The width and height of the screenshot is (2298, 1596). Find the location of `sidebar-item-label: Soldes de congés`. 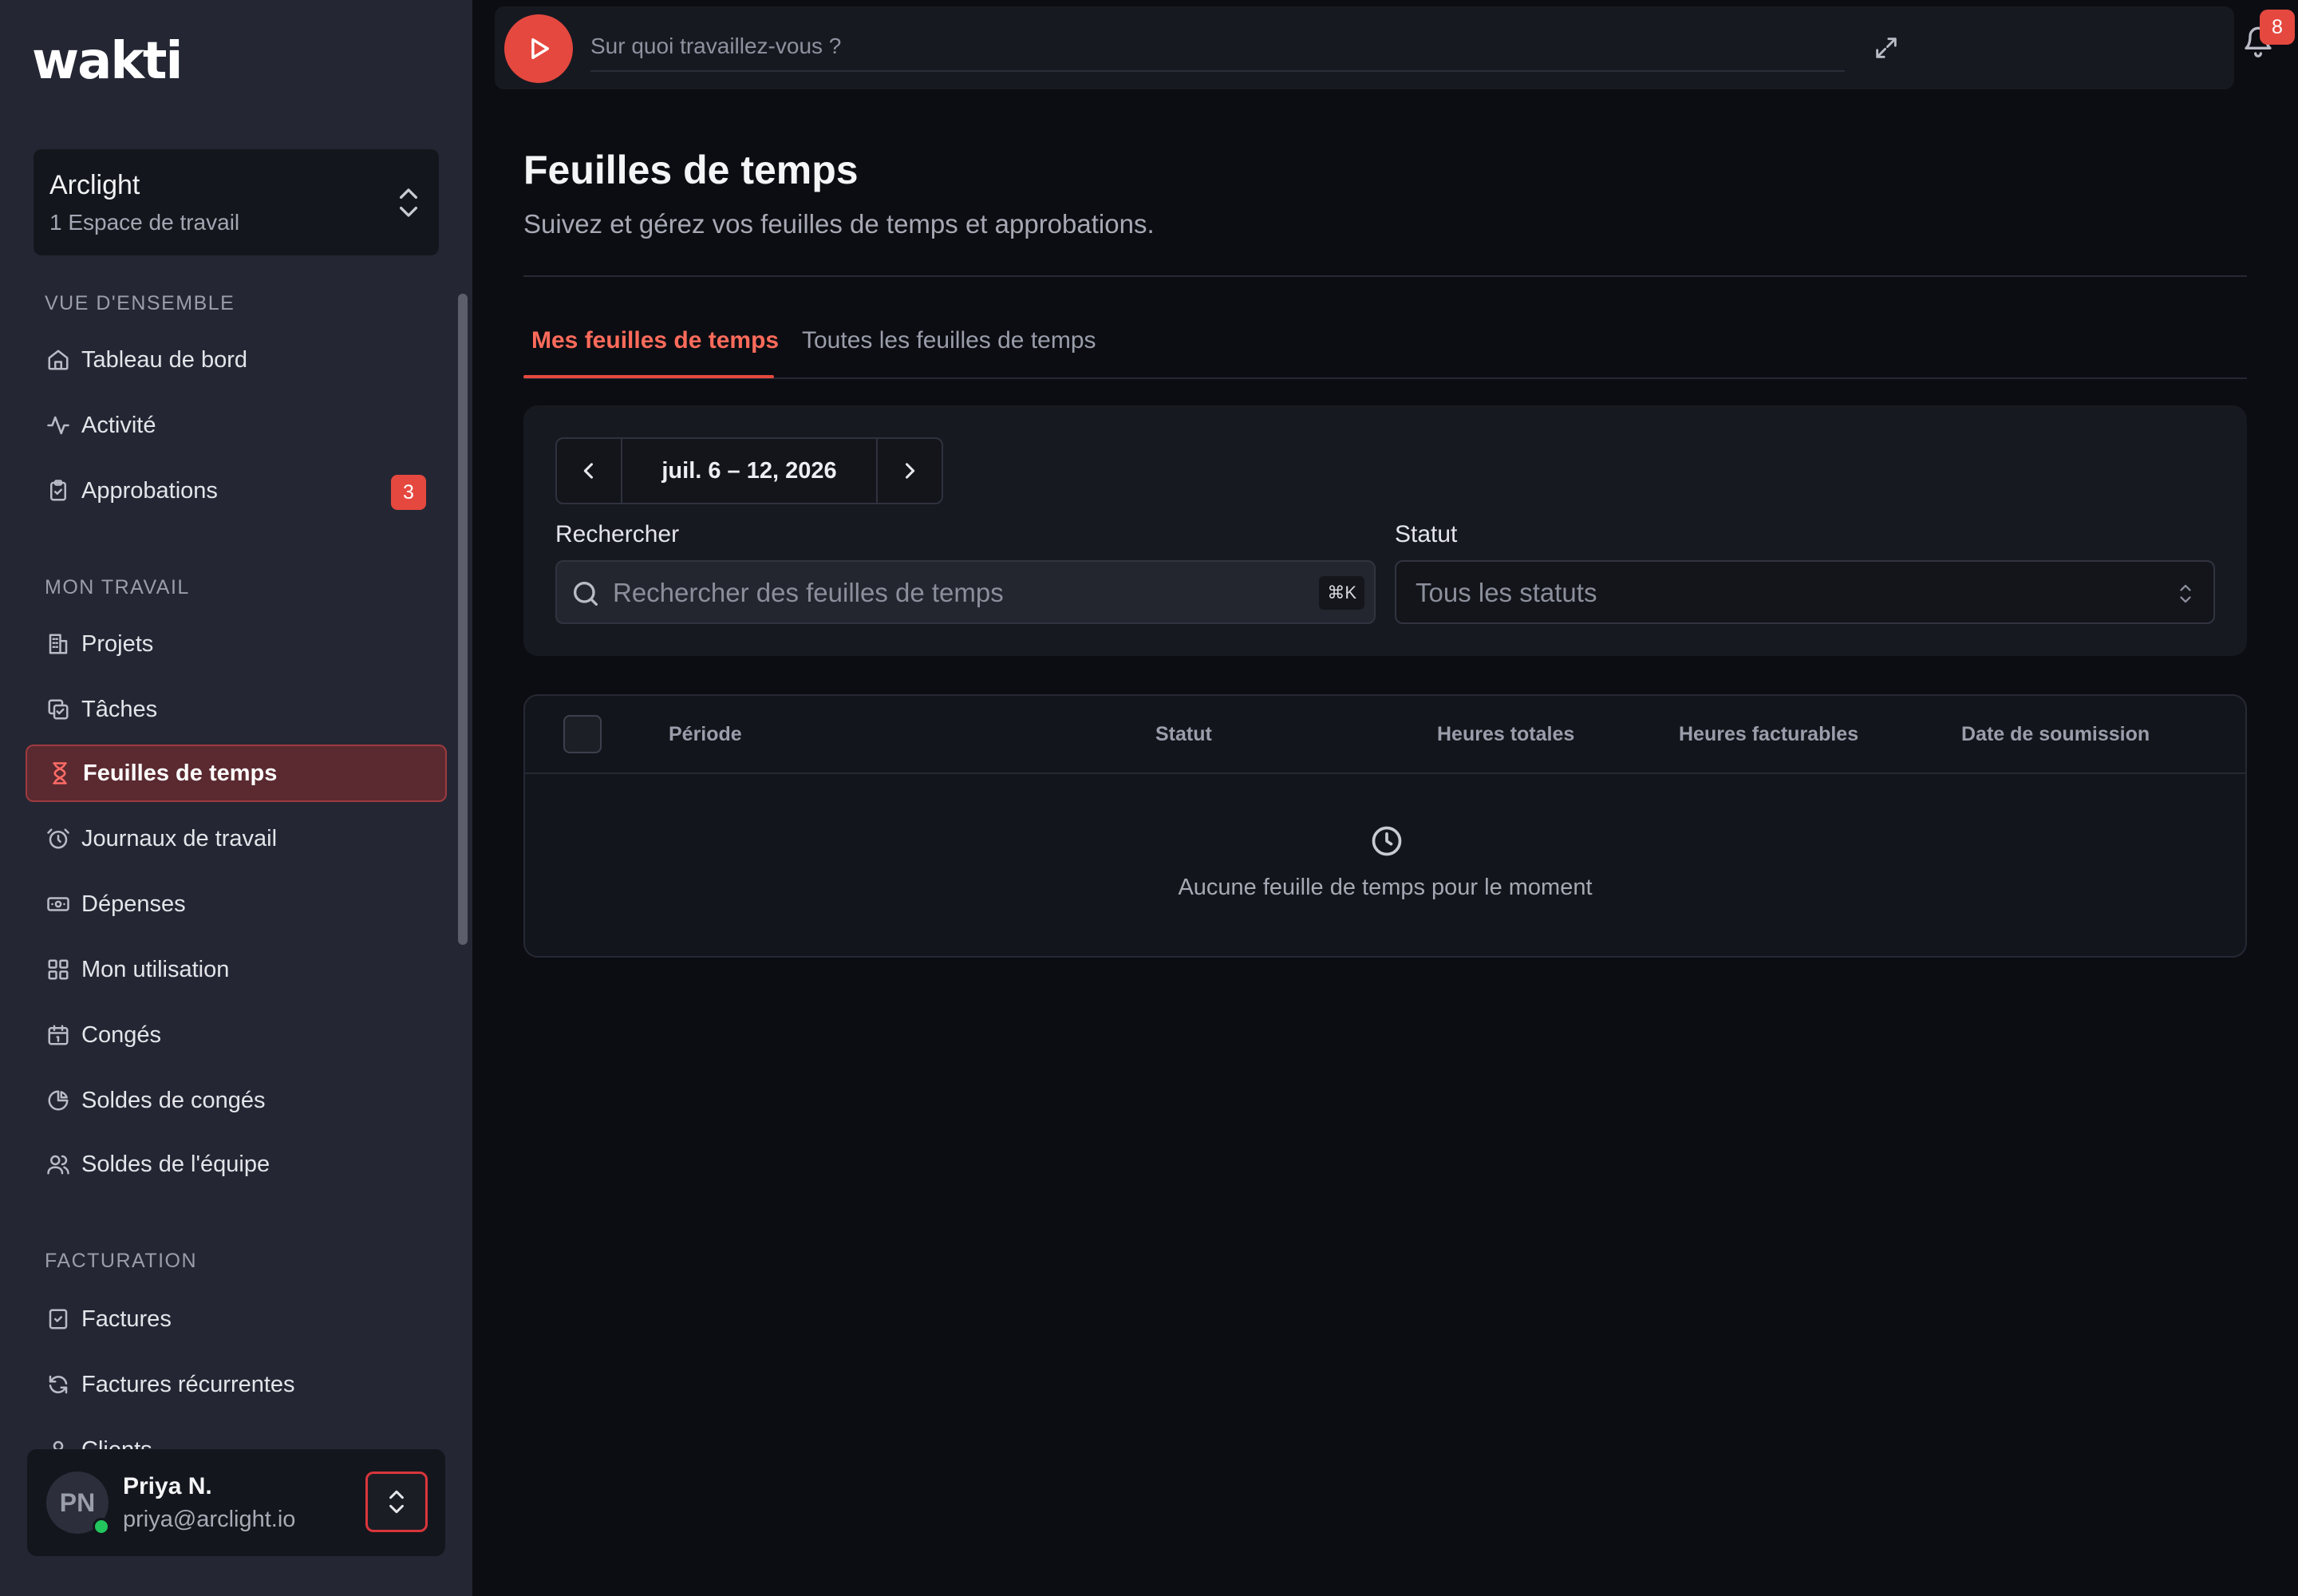

sidebar-item-label: Soldes de congés is located at coordinates (174, 1100).